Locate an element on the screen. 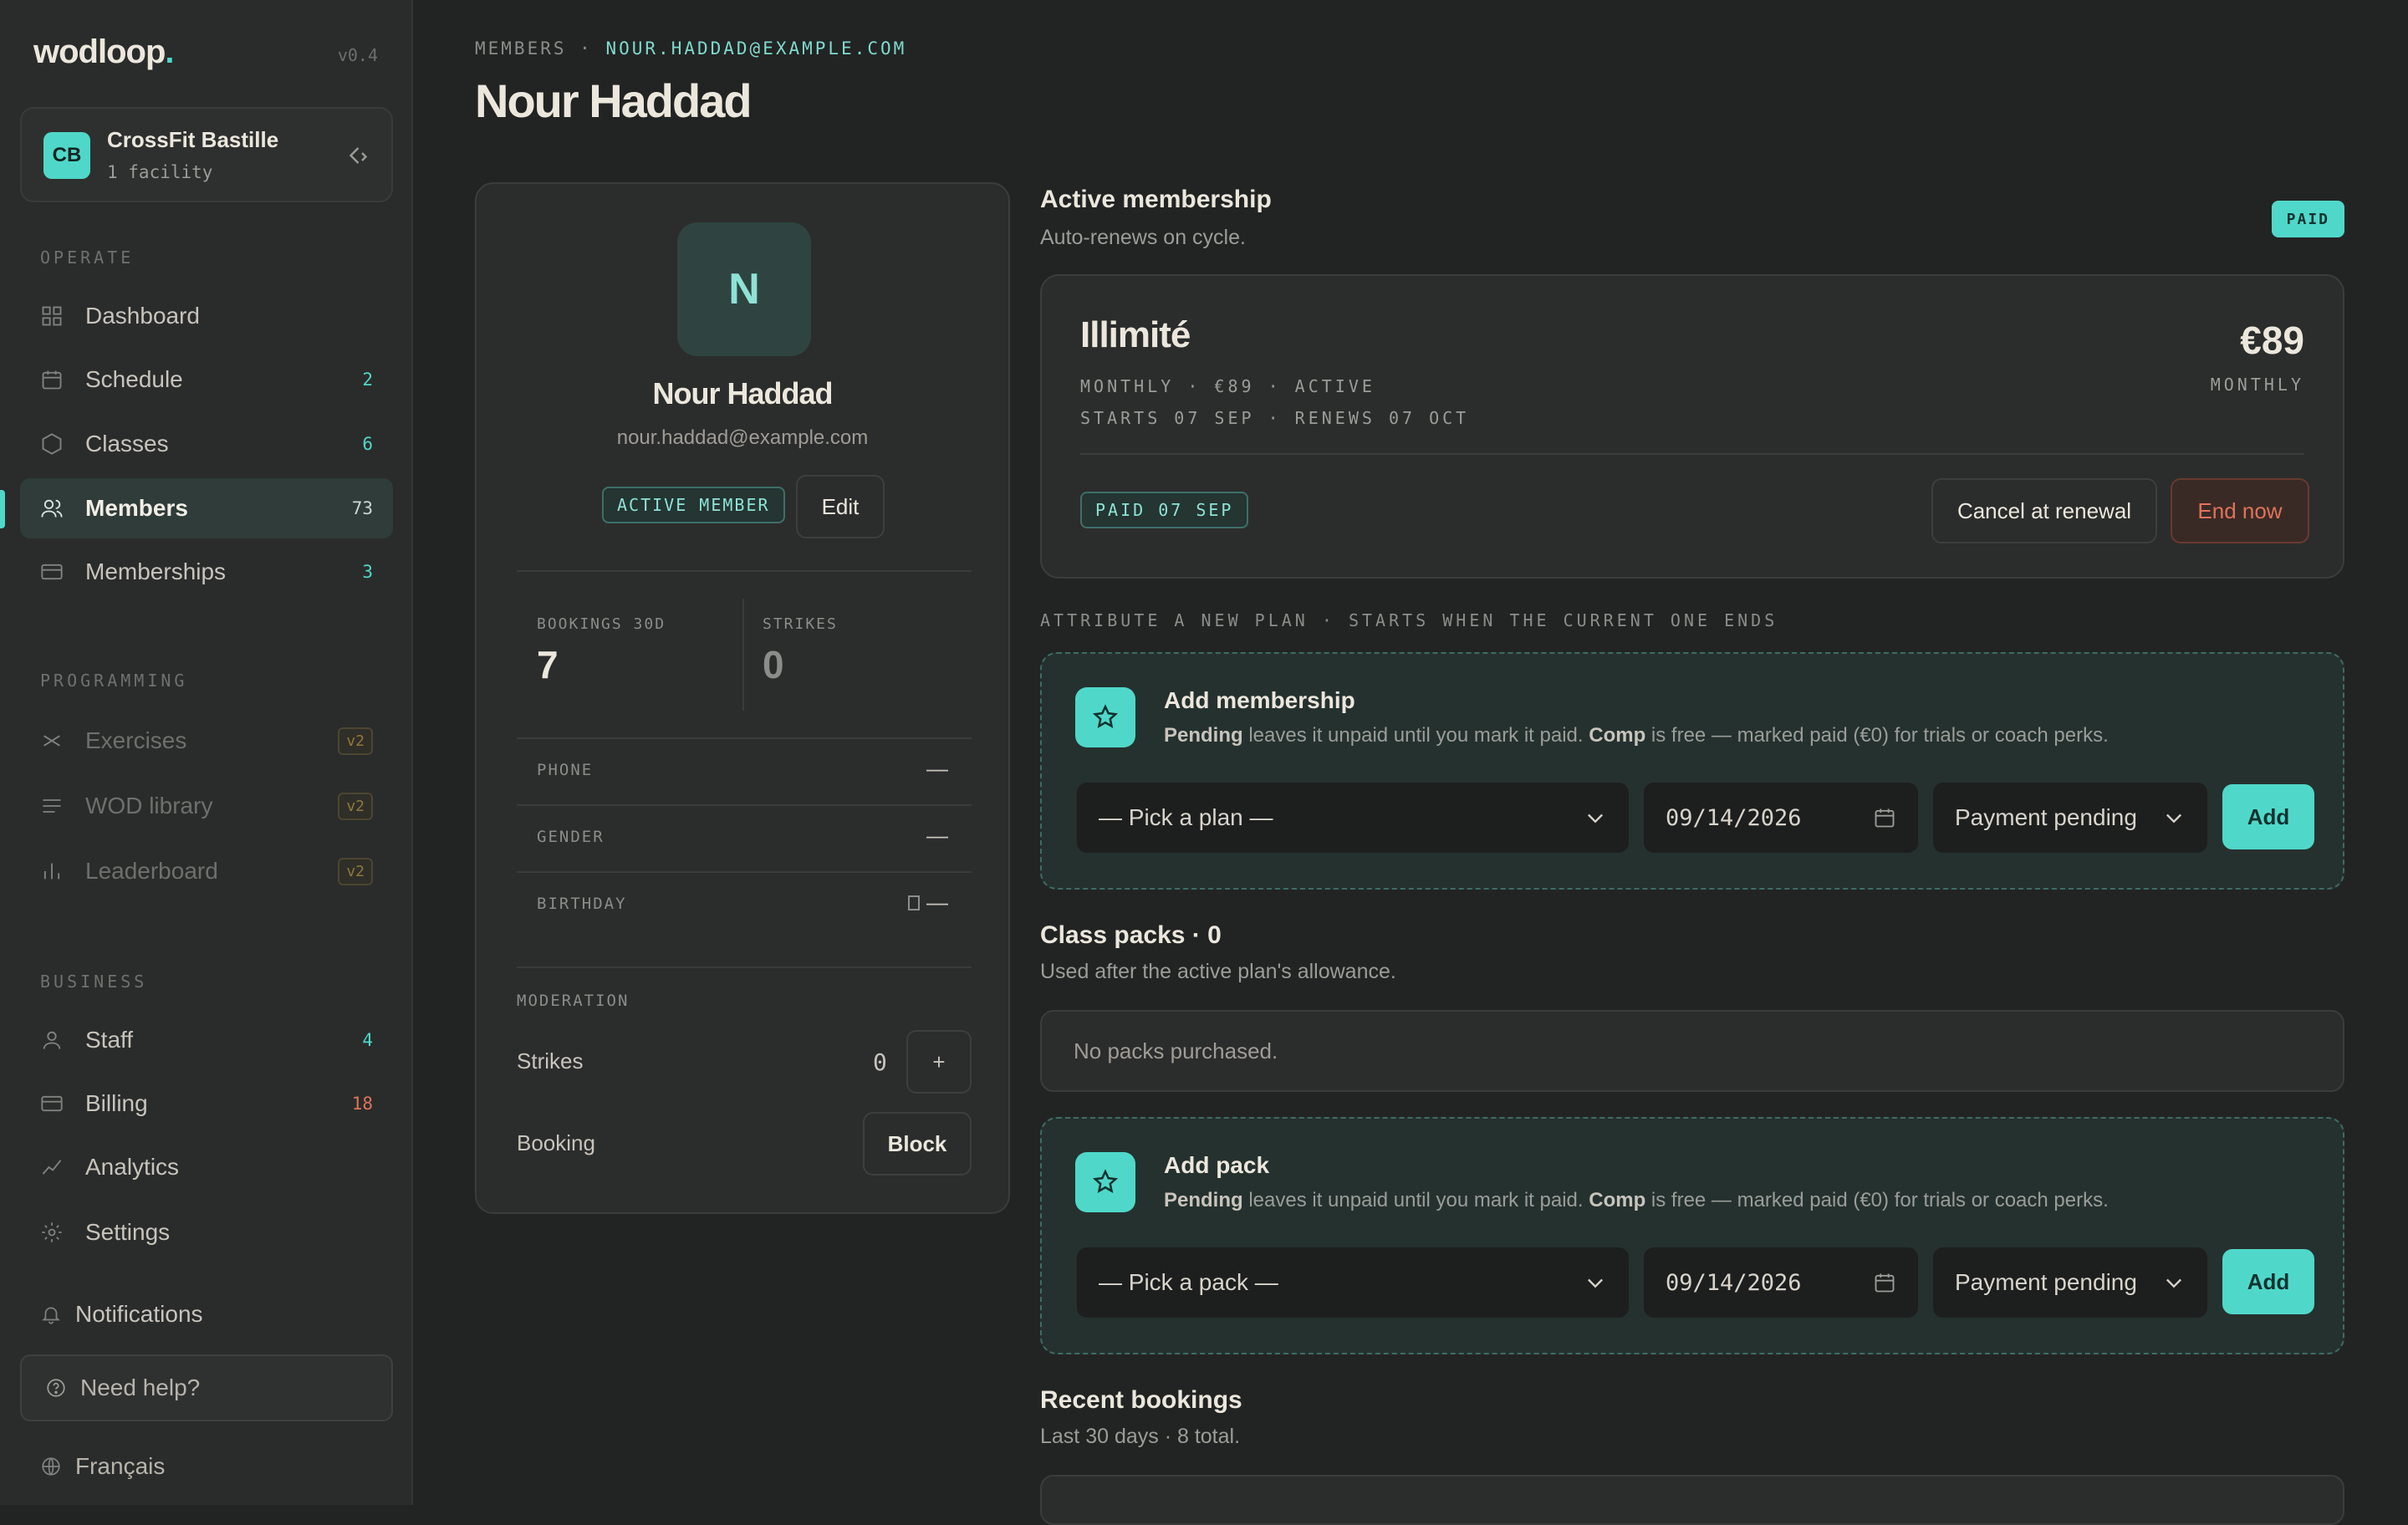 Image resolution: width=2408 pixels, height=1525 pixels. active-membership-subtitle: Auto-renews on cycle. is located at coordinates (1143, 237).